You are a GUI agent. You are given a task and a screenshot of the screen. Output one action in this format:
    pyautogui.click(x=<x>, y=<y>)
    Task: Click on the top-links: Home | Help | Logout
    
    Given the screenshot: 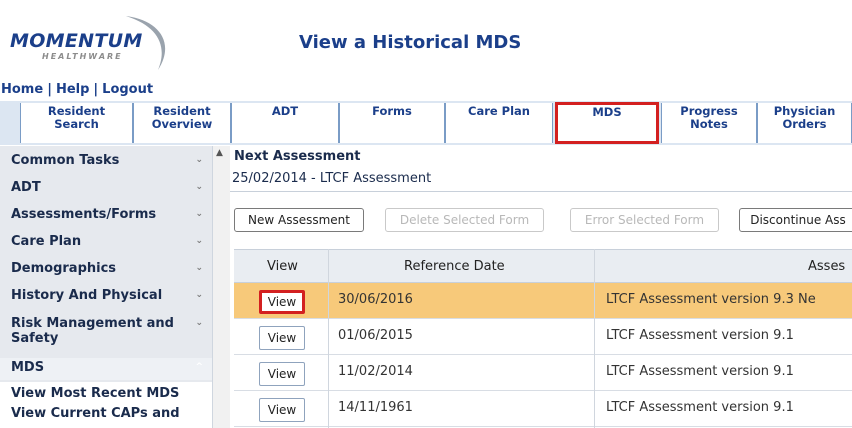 What is the action you would take?
    pyautogui.click(x=77, y=89)
    